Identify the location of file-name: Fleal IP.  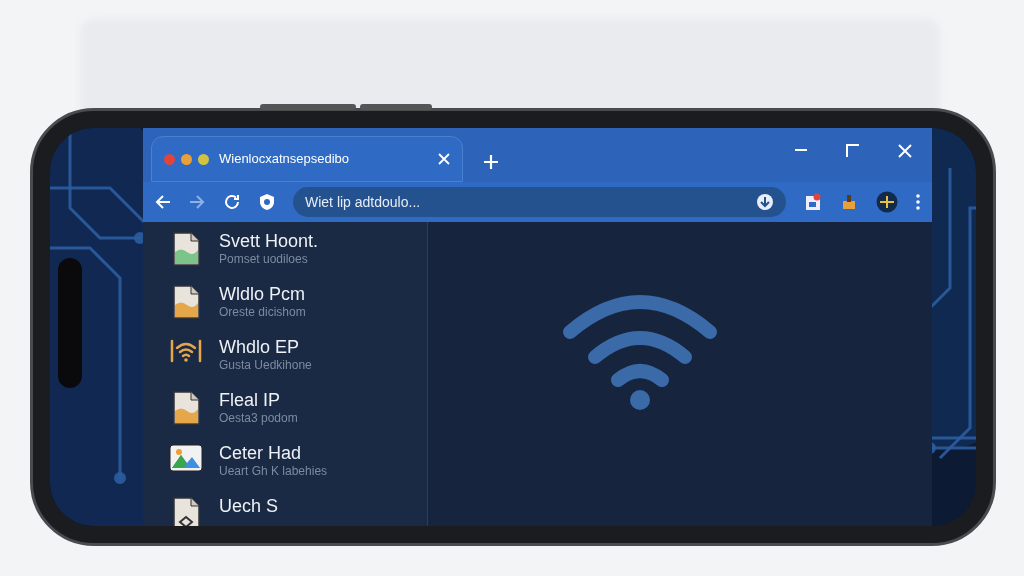
(250, 400).